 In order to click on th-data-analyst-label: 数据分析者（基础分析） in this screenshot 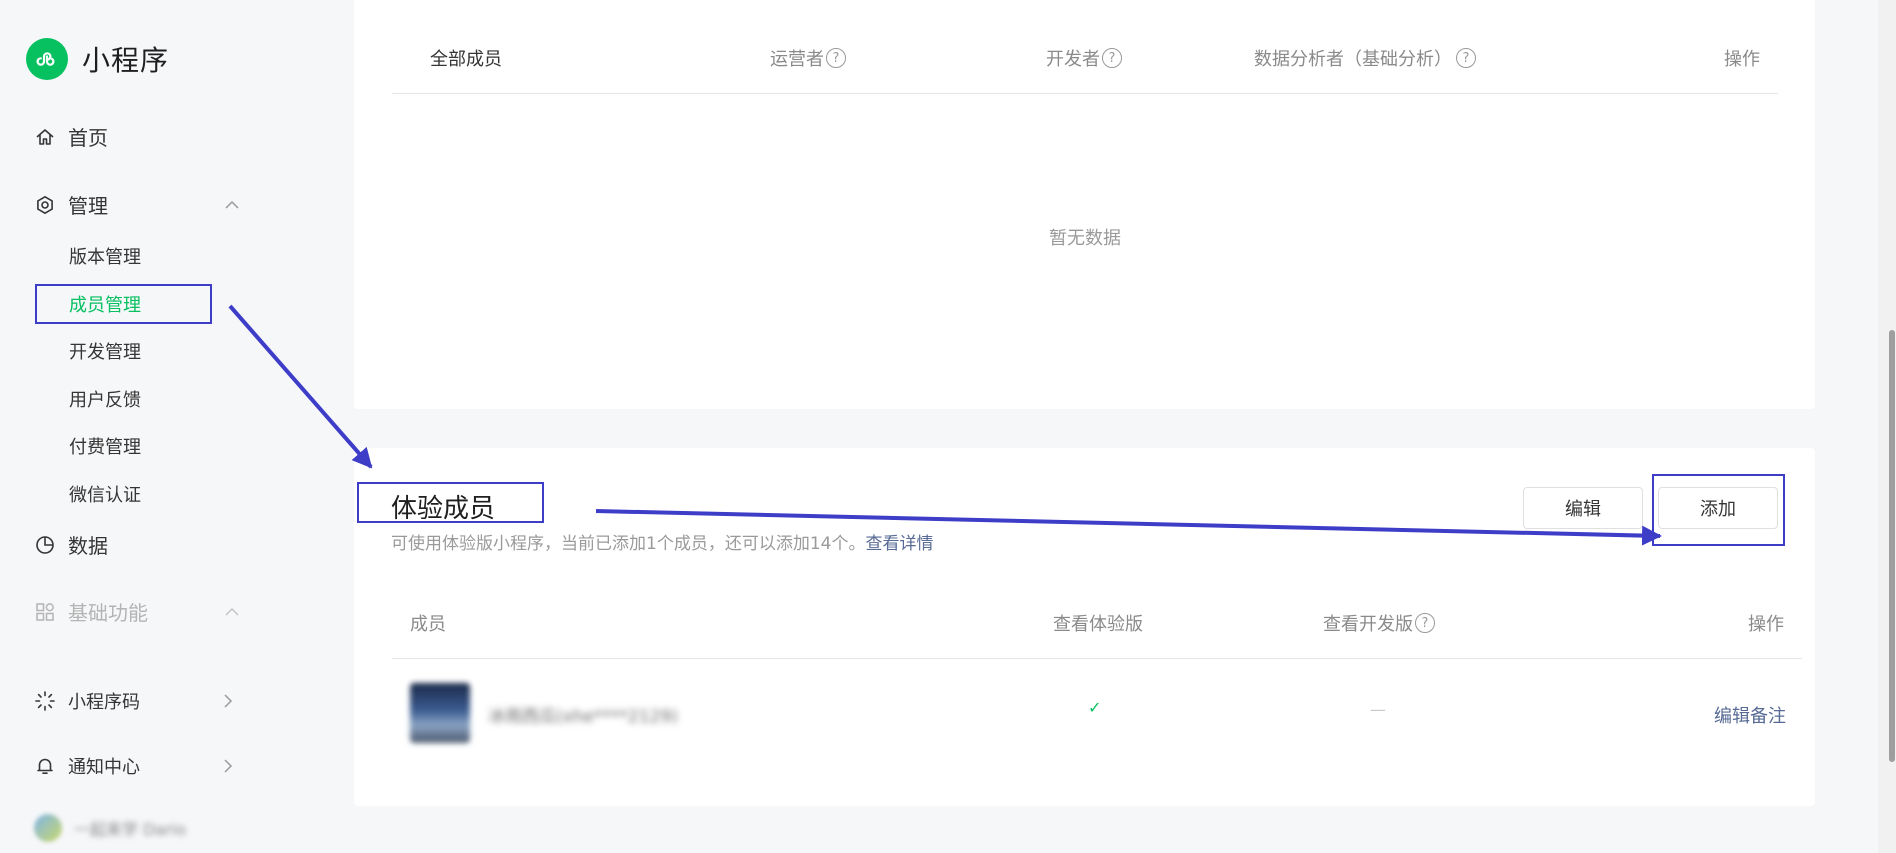, I will do `click(1353, 59)`.